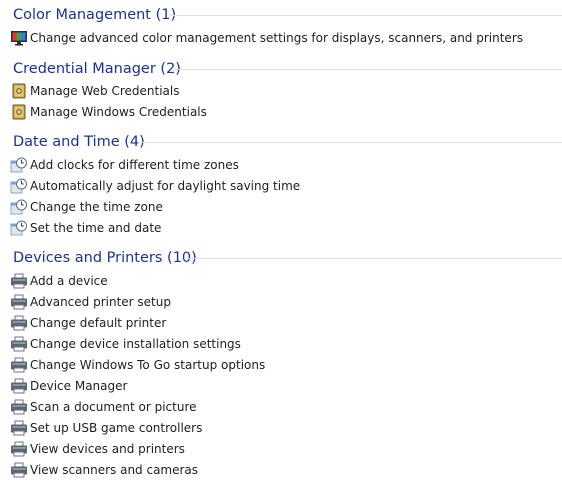 The height and width of the screenshot is (487, 562). I want to click on result-label: Change Windows To Go startup options, so click(148, 365).